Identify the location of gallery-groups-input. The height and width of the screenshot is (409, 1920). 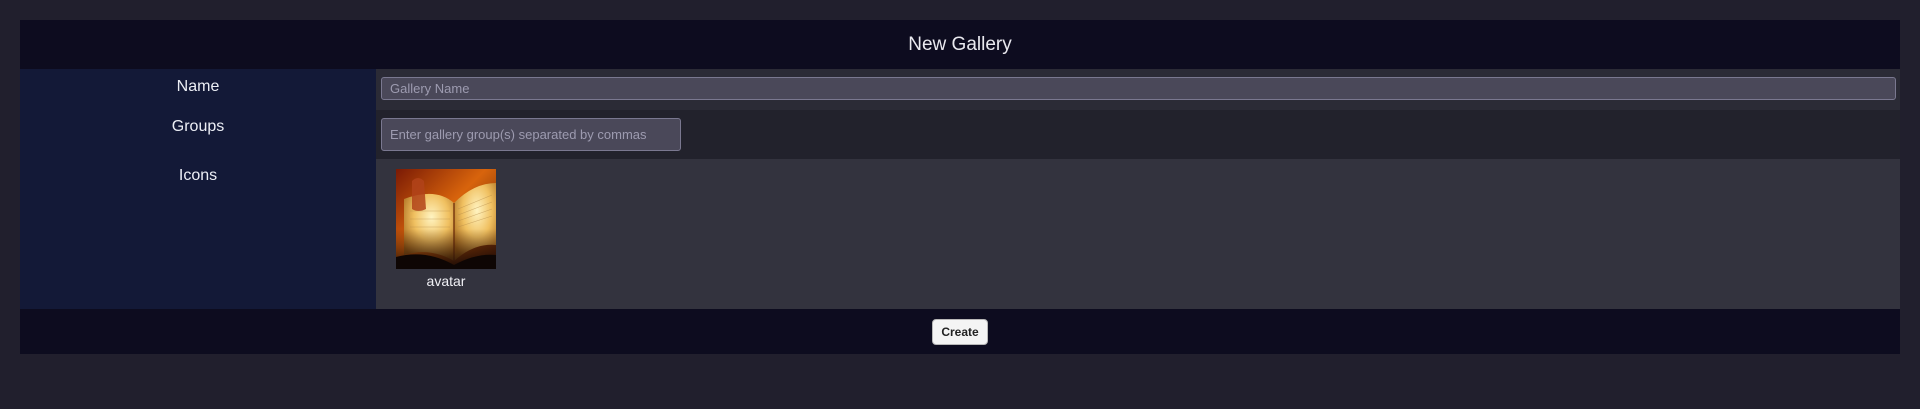
(531, 134).